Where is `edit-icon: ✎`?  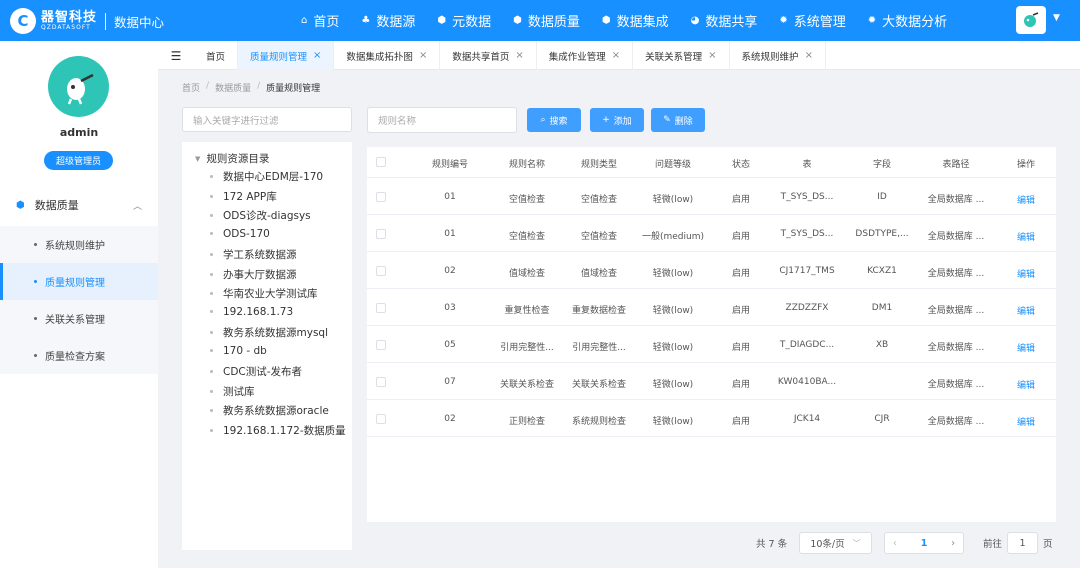 edit-icon: ✎ is located at coordinates (667, 120).